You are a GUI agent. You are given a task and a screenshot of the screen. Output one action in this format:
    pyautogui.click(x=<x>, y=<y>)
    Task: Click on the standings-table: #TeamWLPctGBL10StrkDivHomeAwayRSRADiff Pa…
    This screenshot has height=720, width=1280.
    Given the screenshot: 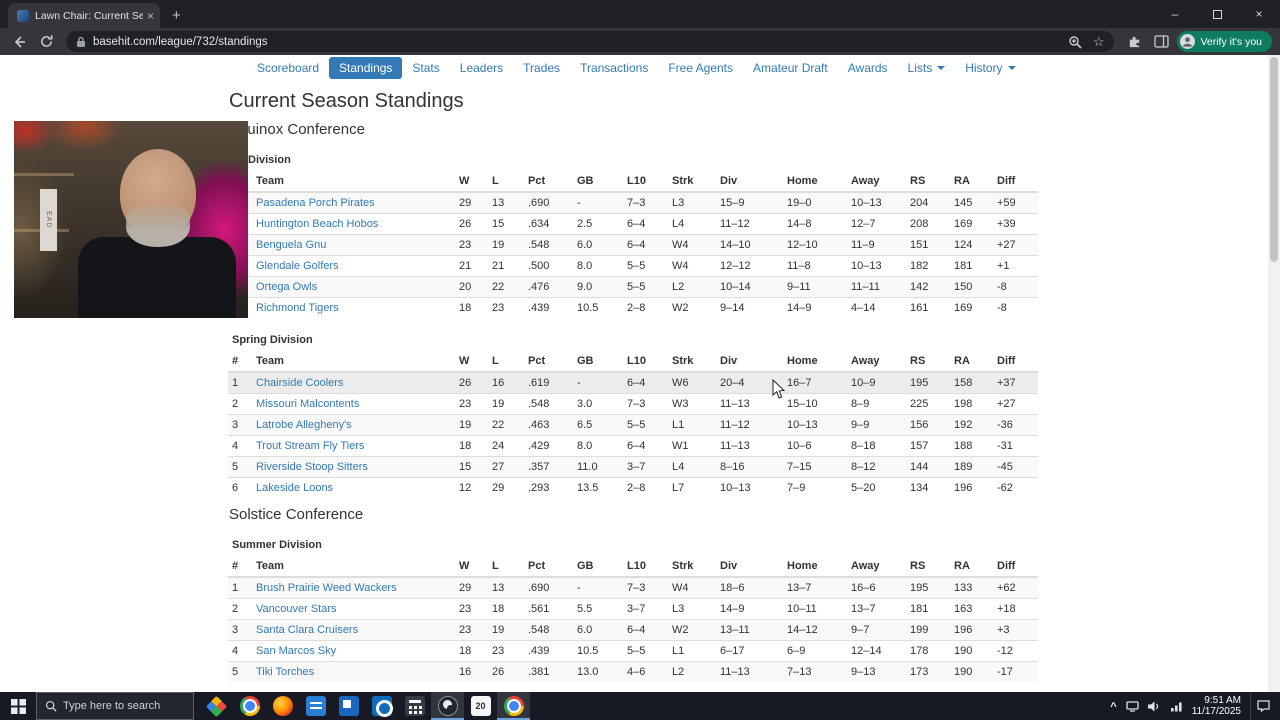 What is the action you would take?
    pyautogui.click(x=633, y=244)
    